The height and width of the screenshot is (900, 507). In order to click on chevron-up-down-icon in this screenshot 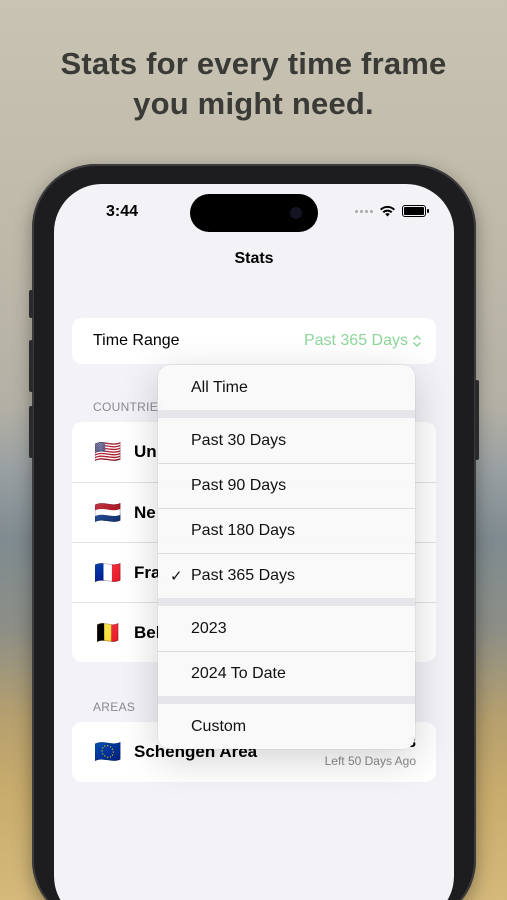, I will do `click(417, 341)`.